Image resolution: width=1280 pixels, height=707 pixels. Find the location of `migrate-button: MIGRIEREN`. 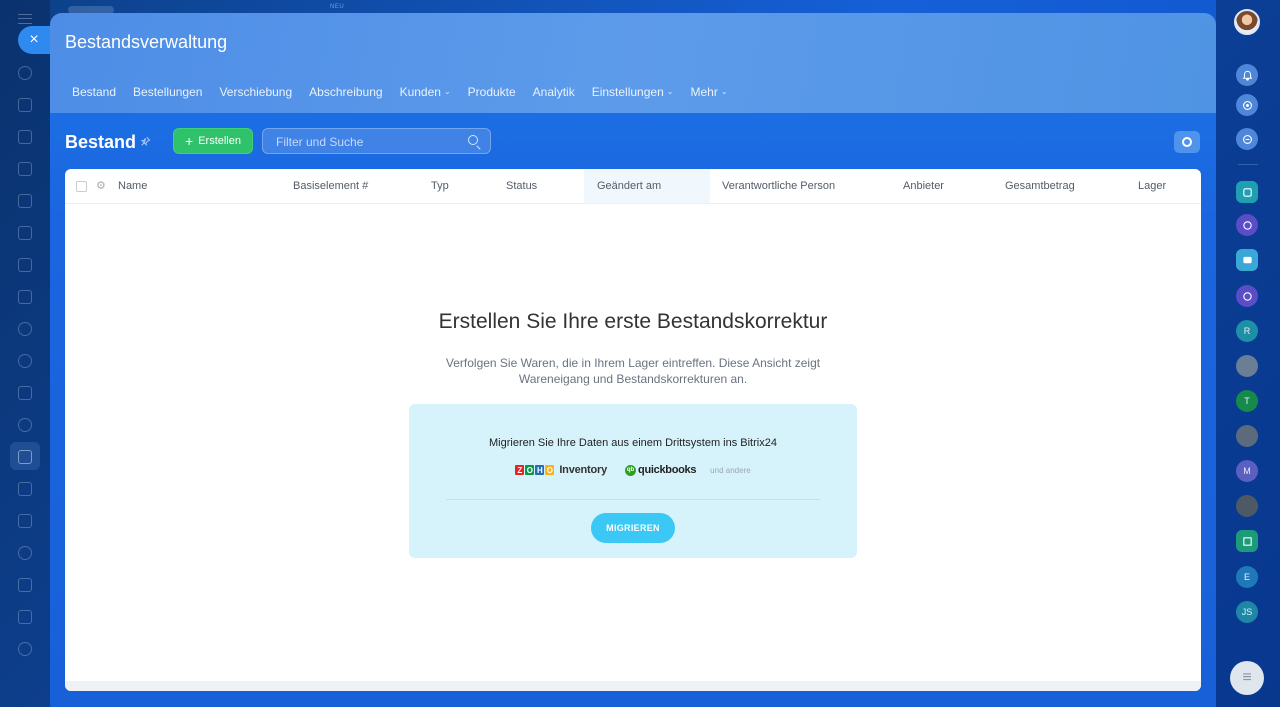

migrate-button: MIGRIEREN is located at coordinates (633, 528).